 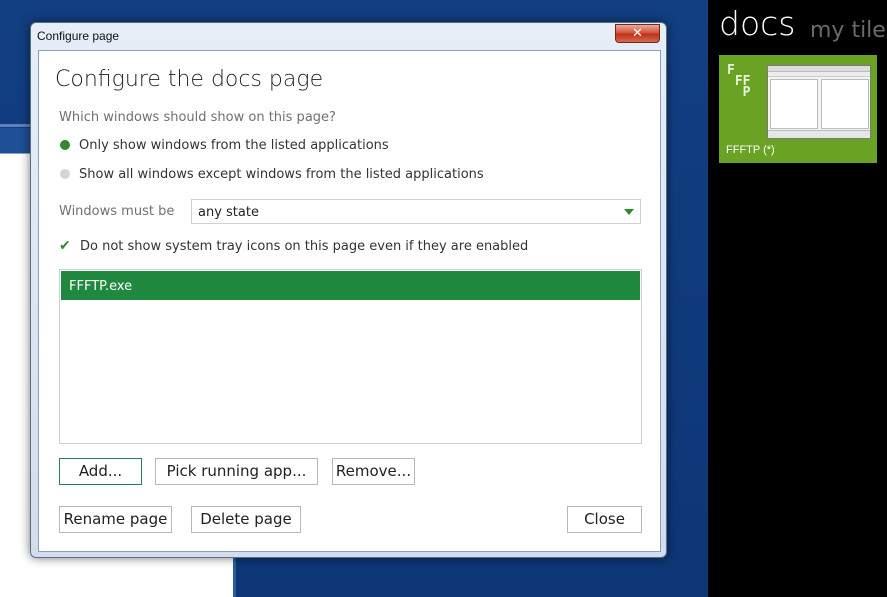 I want to click on ffftp-tile: F FF P FFFTP (*), so click(x=798, y=109).